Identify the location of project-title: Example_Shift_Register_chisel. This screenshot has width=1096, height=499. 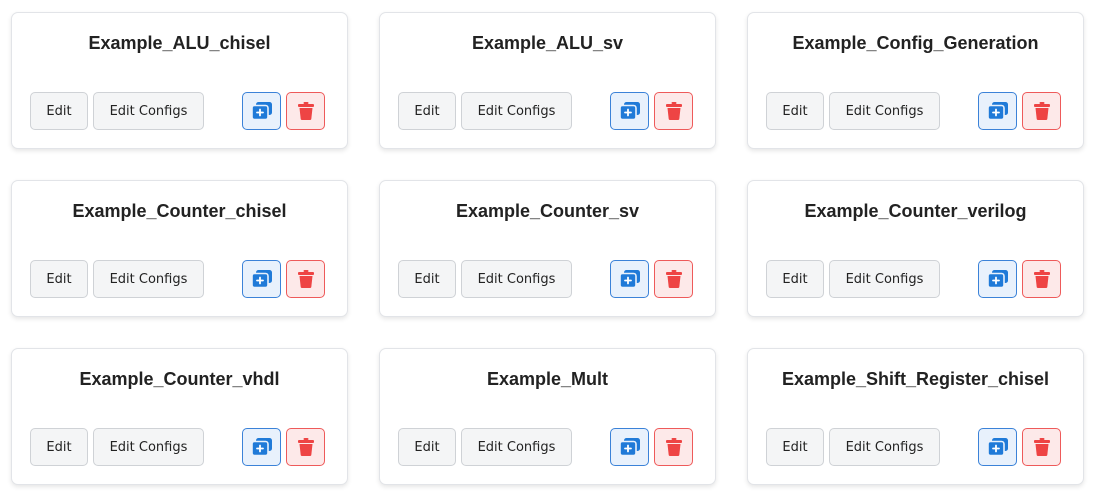
(915, 379).